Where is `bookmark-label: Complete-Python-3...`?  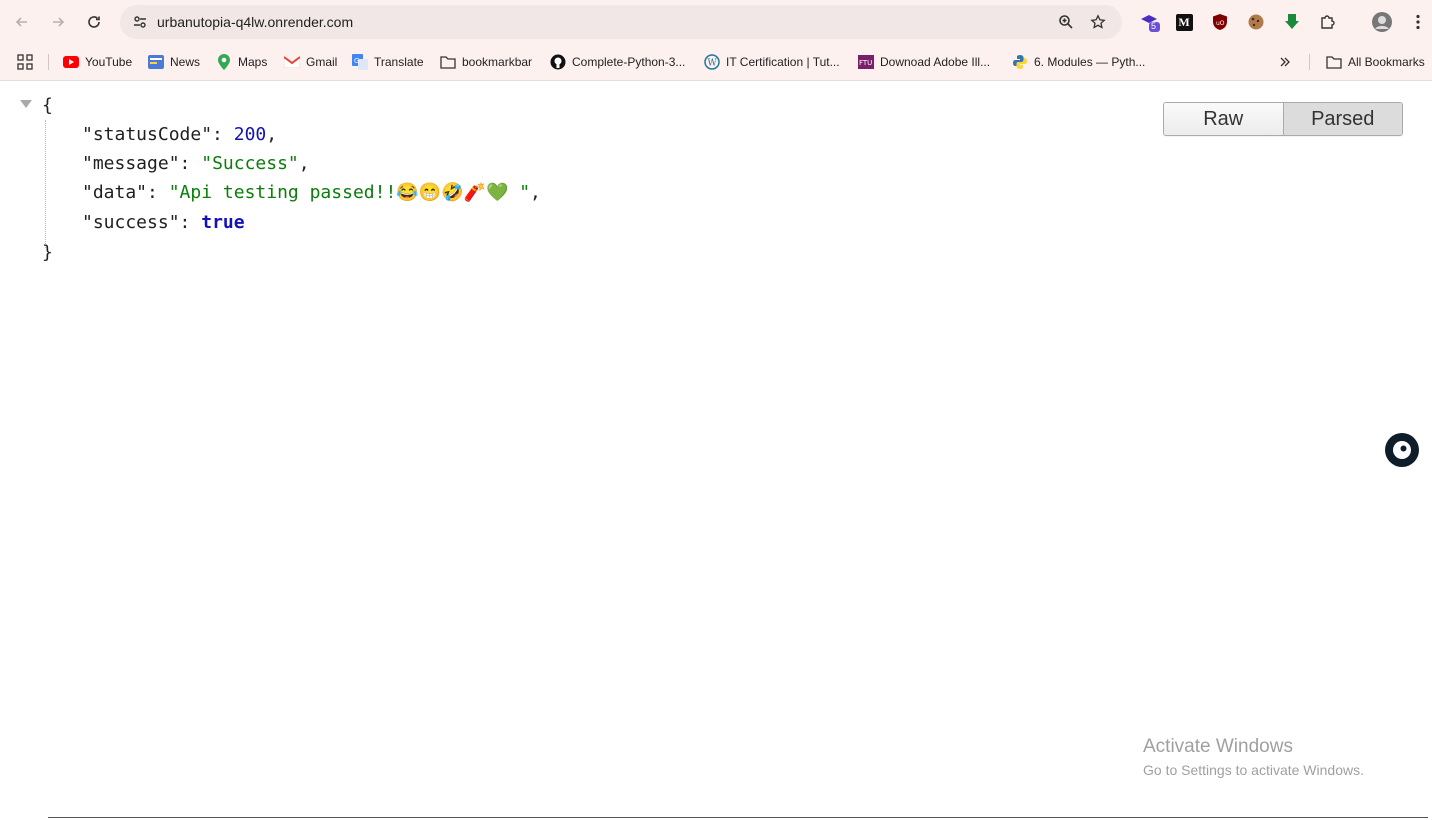 bookmark-label: Complete-Python-3... is located at coordinates (629, 62).